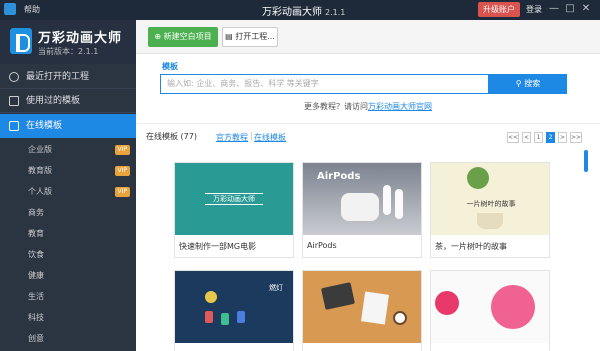 The width and height of the screenshot is (600, 351). Describe the element at coordinates (538, 137) in the screenshot. I see `pager-page-1: 1` at that location.